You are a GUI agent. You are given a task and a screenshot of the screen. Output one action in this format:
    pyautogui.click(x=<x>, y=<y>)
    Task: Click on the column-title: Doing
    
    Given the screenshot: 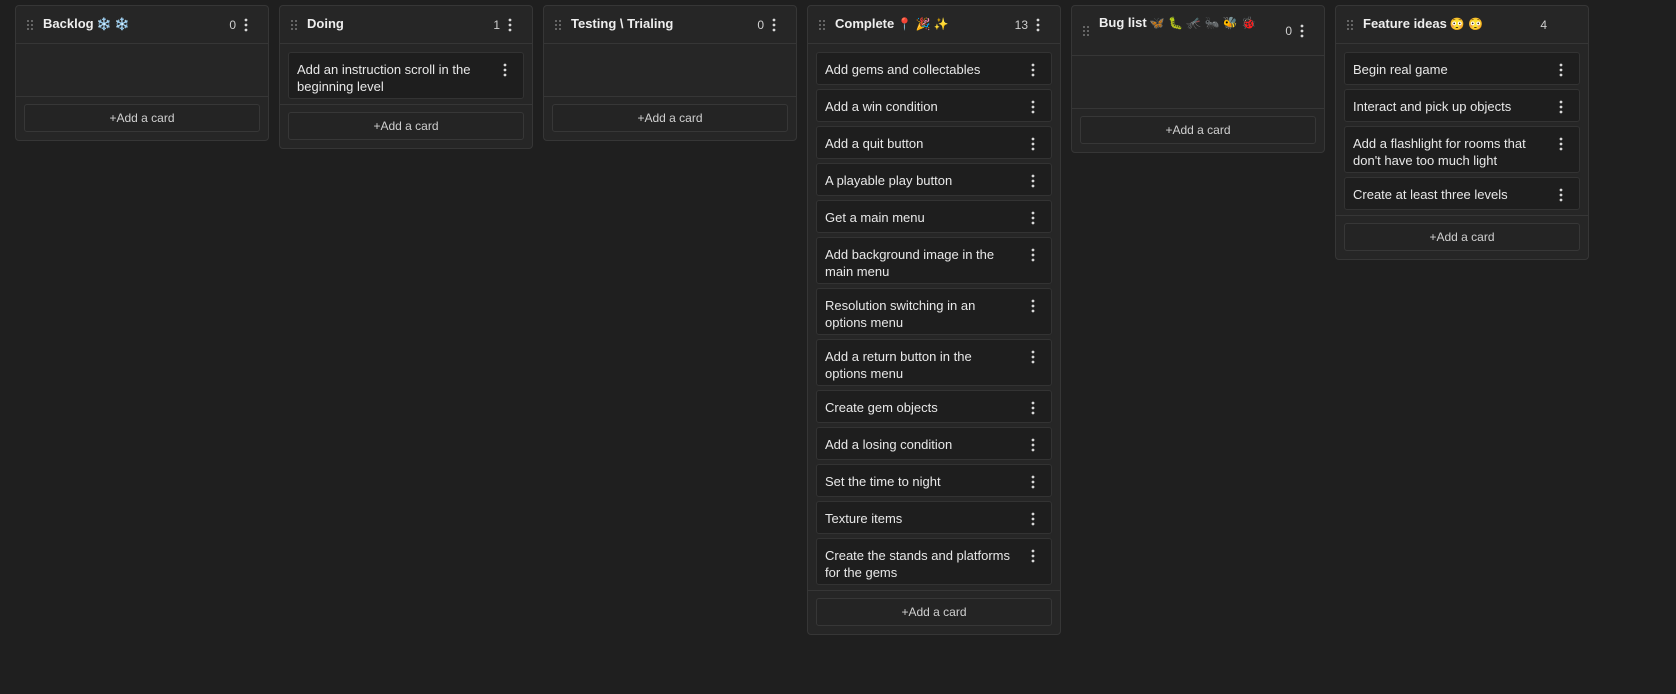 What is the action you would take?
    pyautogui.click(x=325, y=23)
    